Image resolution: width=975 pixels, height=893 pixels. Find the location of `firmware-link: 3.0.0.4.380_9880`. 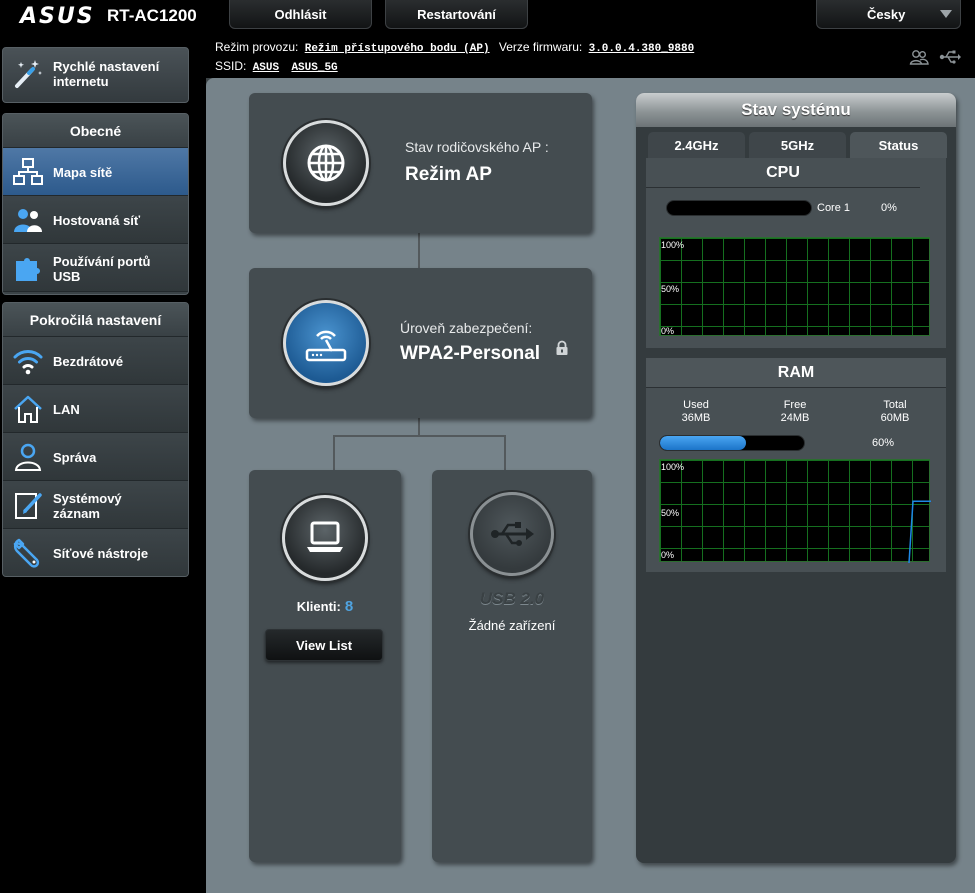

firmware-link: 3.0.0.4.380_9880 is located at coordinates (642, 49).